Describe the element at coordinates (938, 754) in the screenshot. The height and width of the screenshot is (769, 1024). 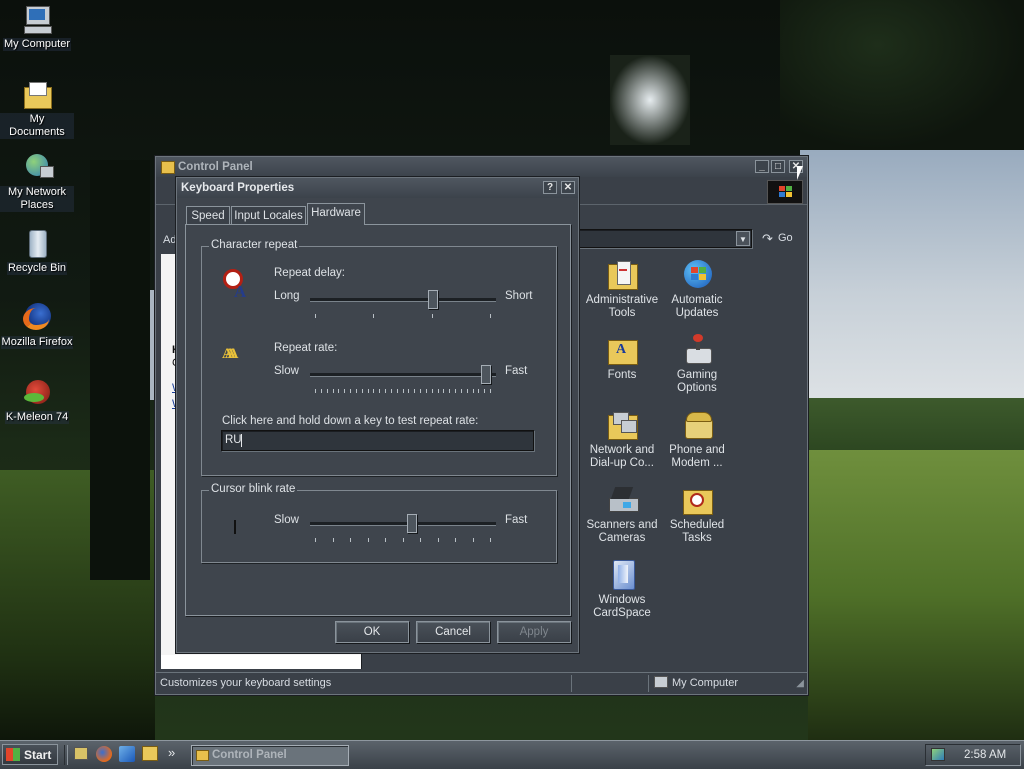
I see `network-tray-icon` at that location.